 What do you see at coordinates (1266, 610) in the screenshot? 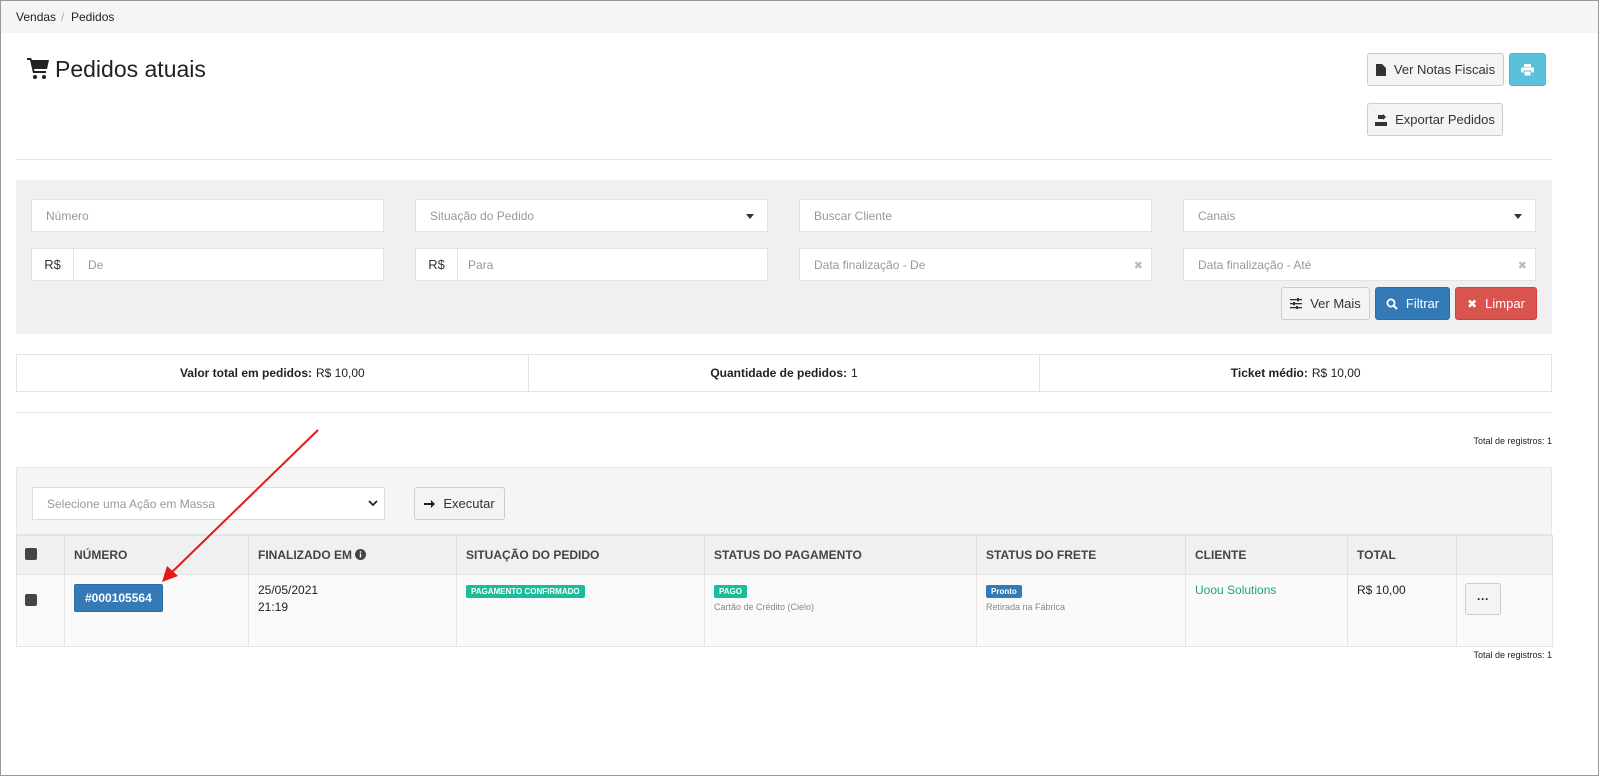
I see `cliente-cell: Uoou Solutions` at bounding box center [1266, 610].